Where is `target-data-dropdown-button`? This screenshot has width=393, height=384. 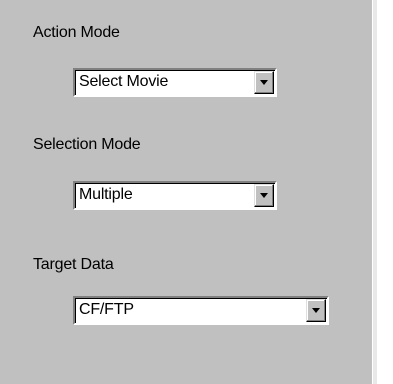 target-data-dropdown-button is located at coordinates (316, 310).